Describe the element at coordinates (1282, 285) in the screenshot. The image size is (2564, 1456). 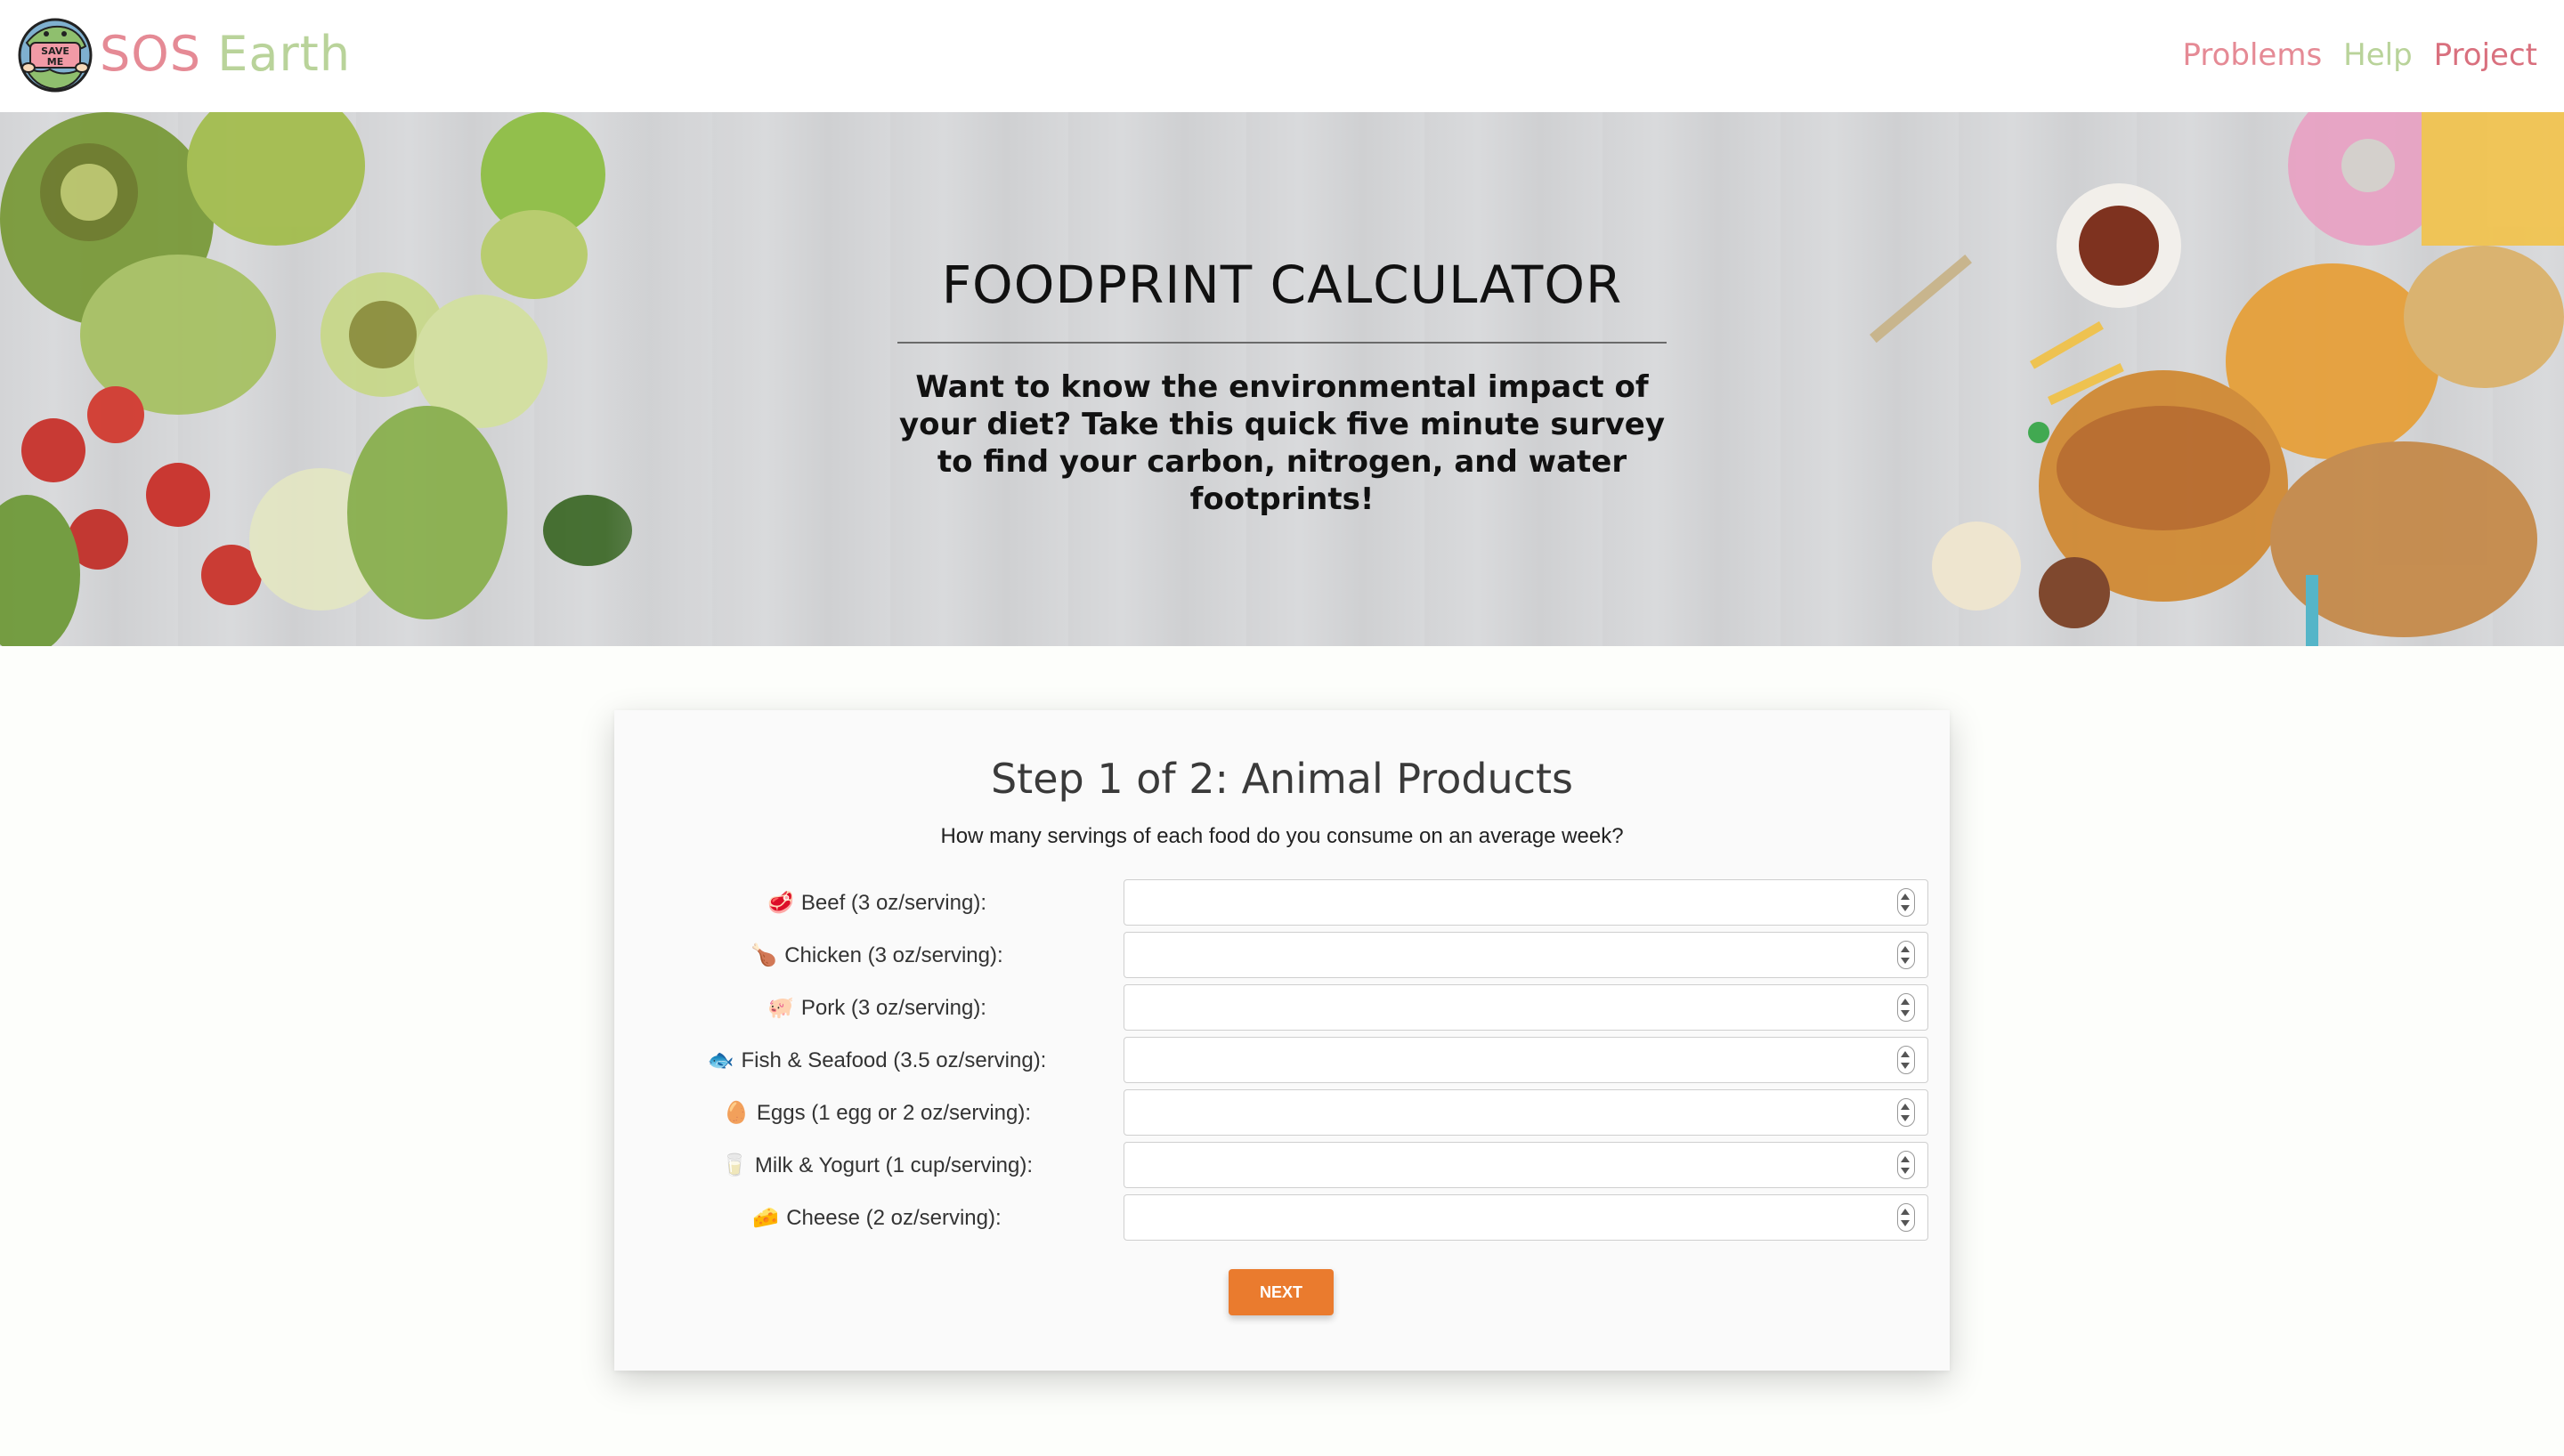
I see `hero-title: FOODPRINT CALCULATOR` at that location.